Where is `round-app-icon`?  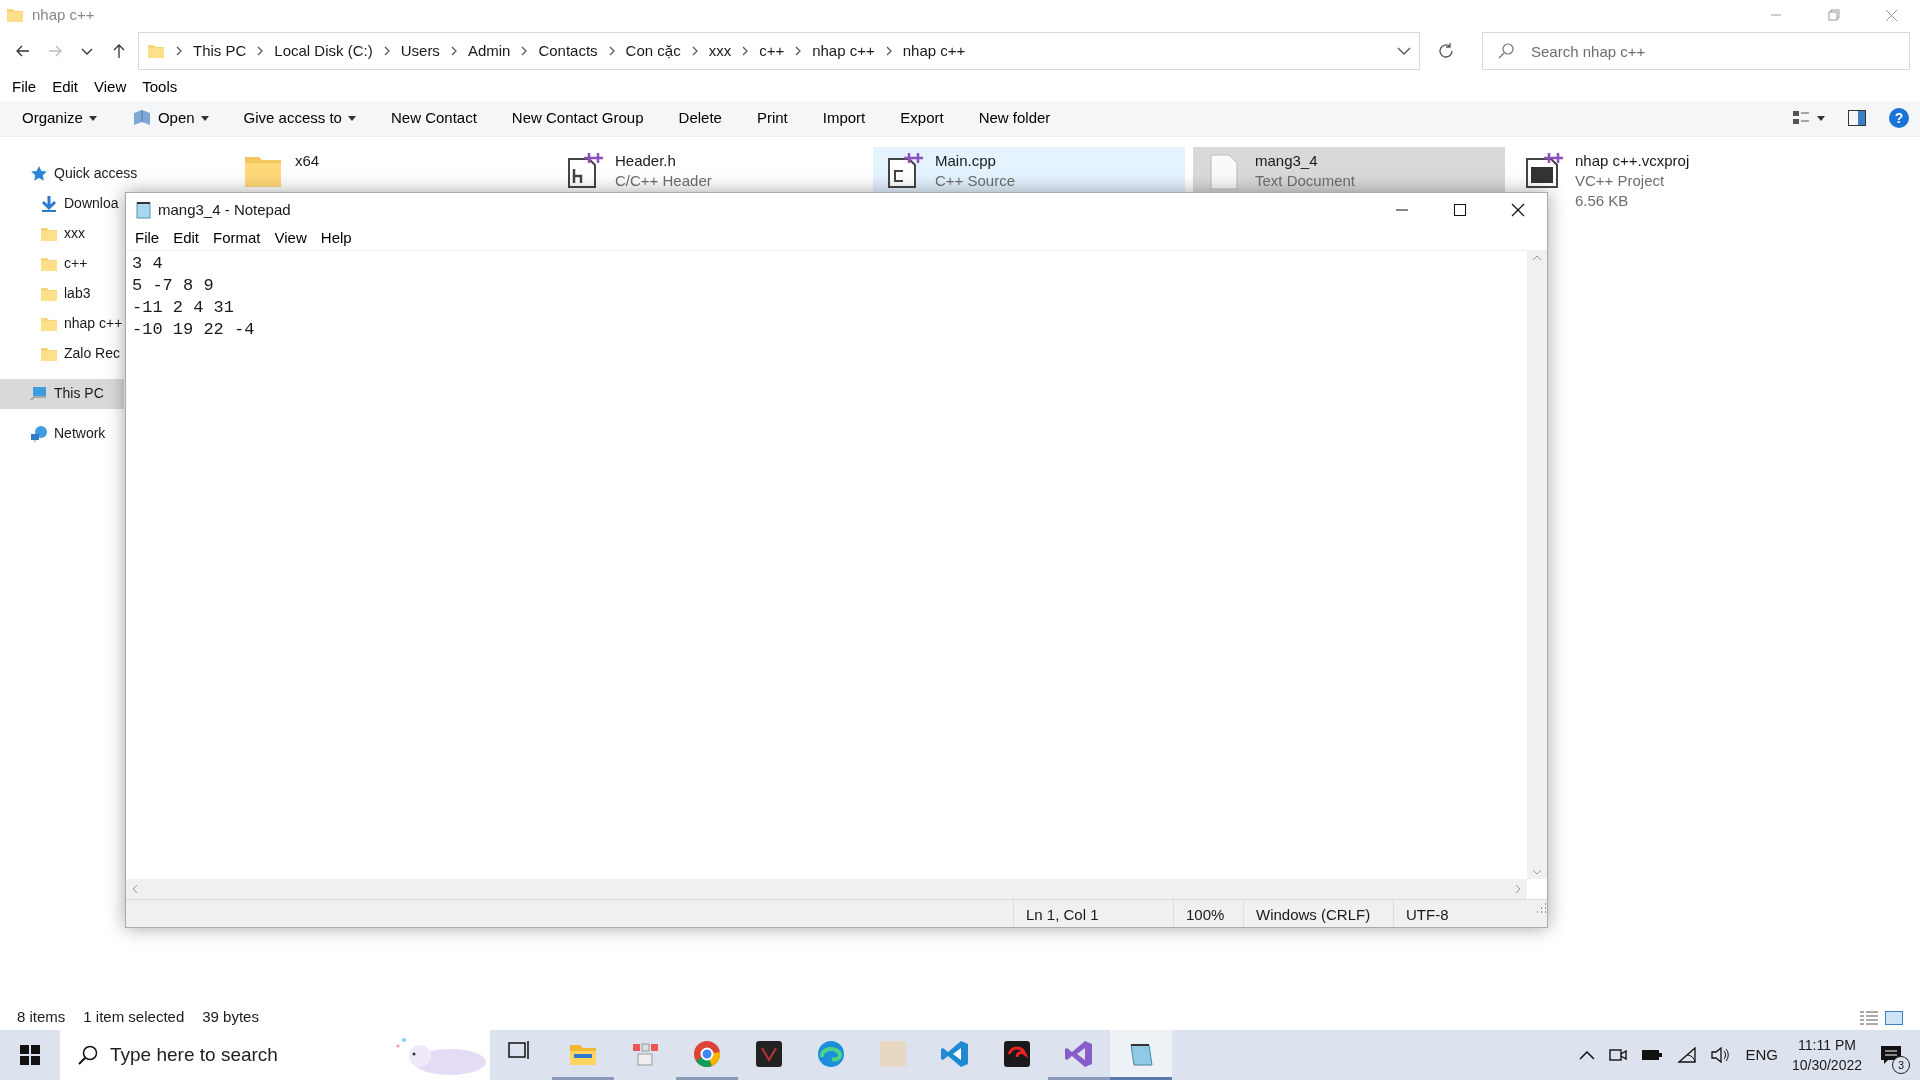
round-app-icon is located at coordinates (707, 1053).